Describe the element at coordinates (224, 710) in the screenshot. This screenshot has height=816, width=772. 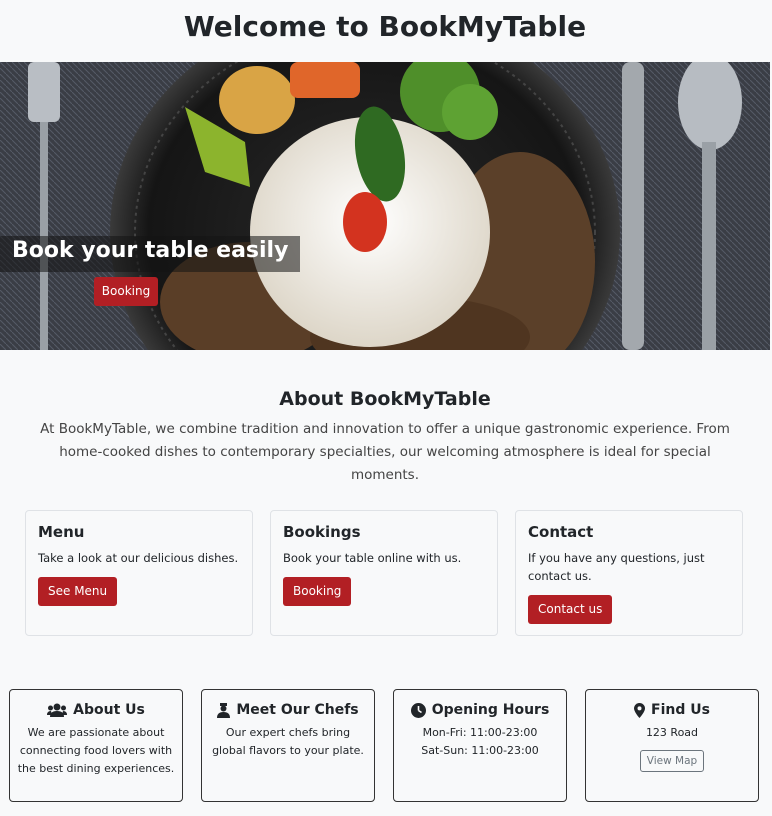
I see `chef-icon` at that location.